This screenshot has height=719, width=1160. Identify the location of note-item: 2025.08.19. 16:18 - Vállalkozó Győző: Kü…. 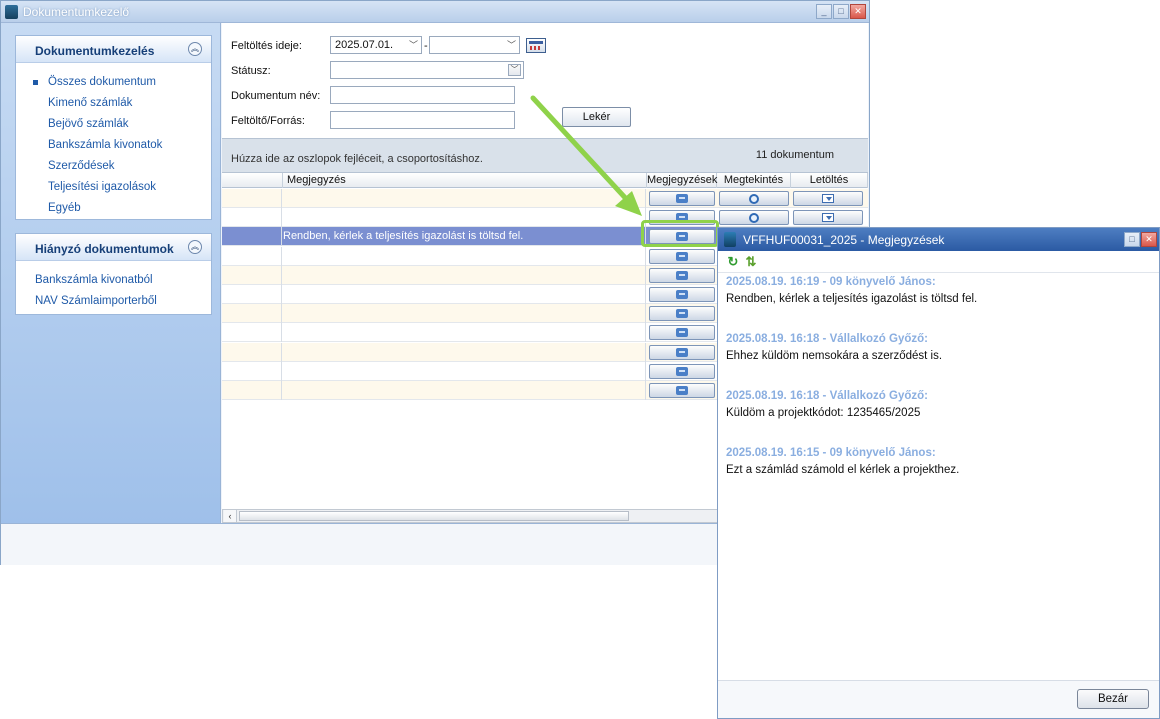
(937, 407).